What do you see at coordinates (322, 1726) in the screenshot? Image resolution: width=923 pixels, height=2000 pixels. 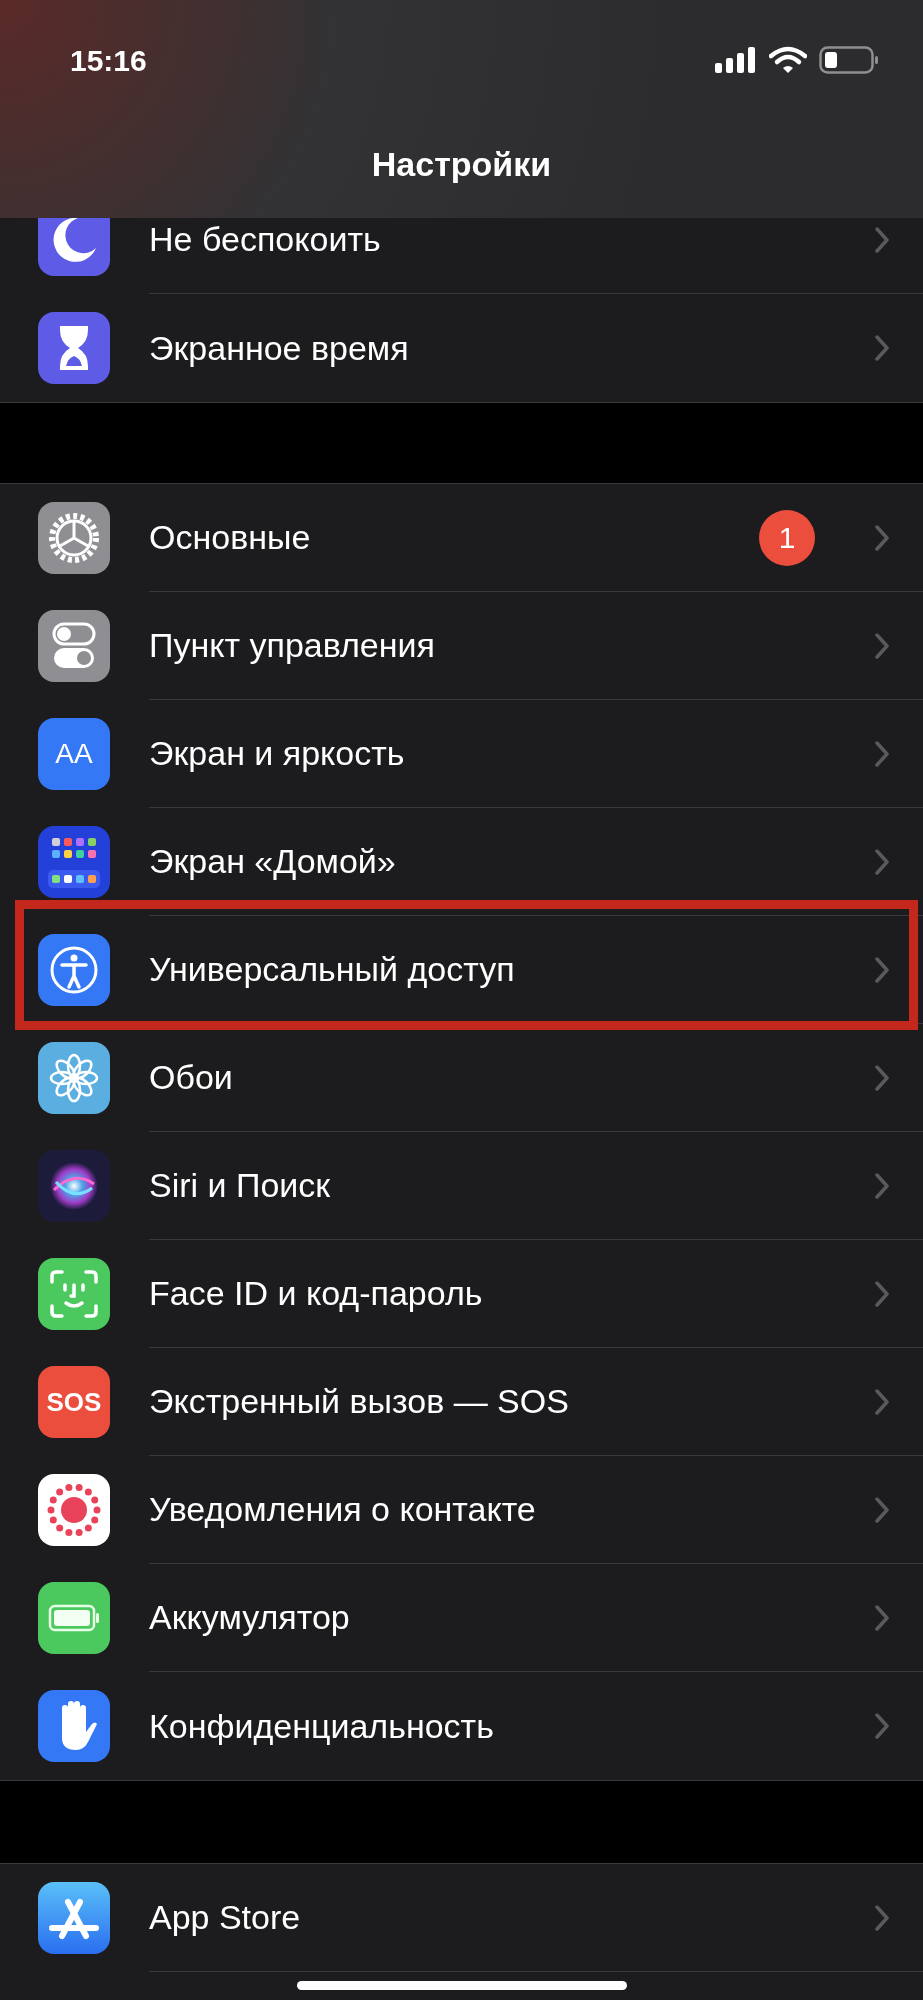 I see `row-label: Конфиденциальность` at bounding box center [322, 1726].